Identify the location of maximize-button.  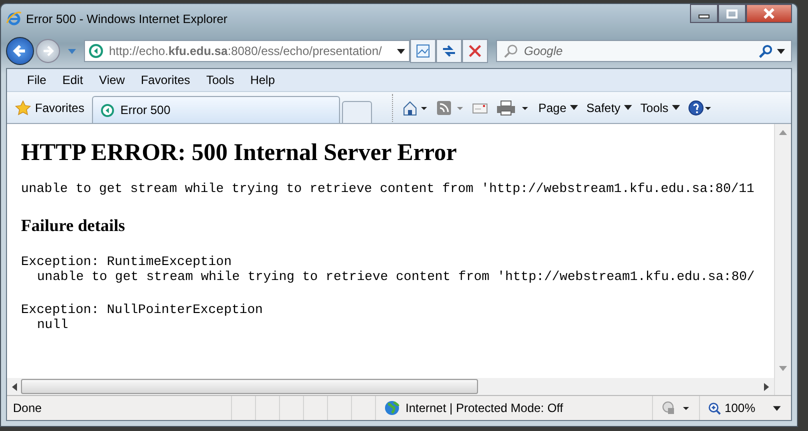
(732, 13).